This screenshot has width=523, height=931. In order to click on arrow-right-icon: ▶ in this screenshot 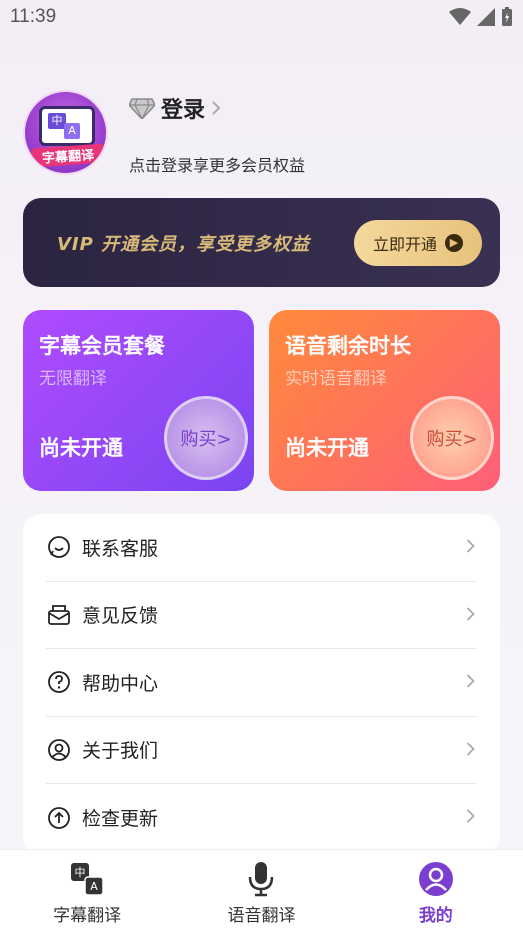, I will do `click(454, 243)`.